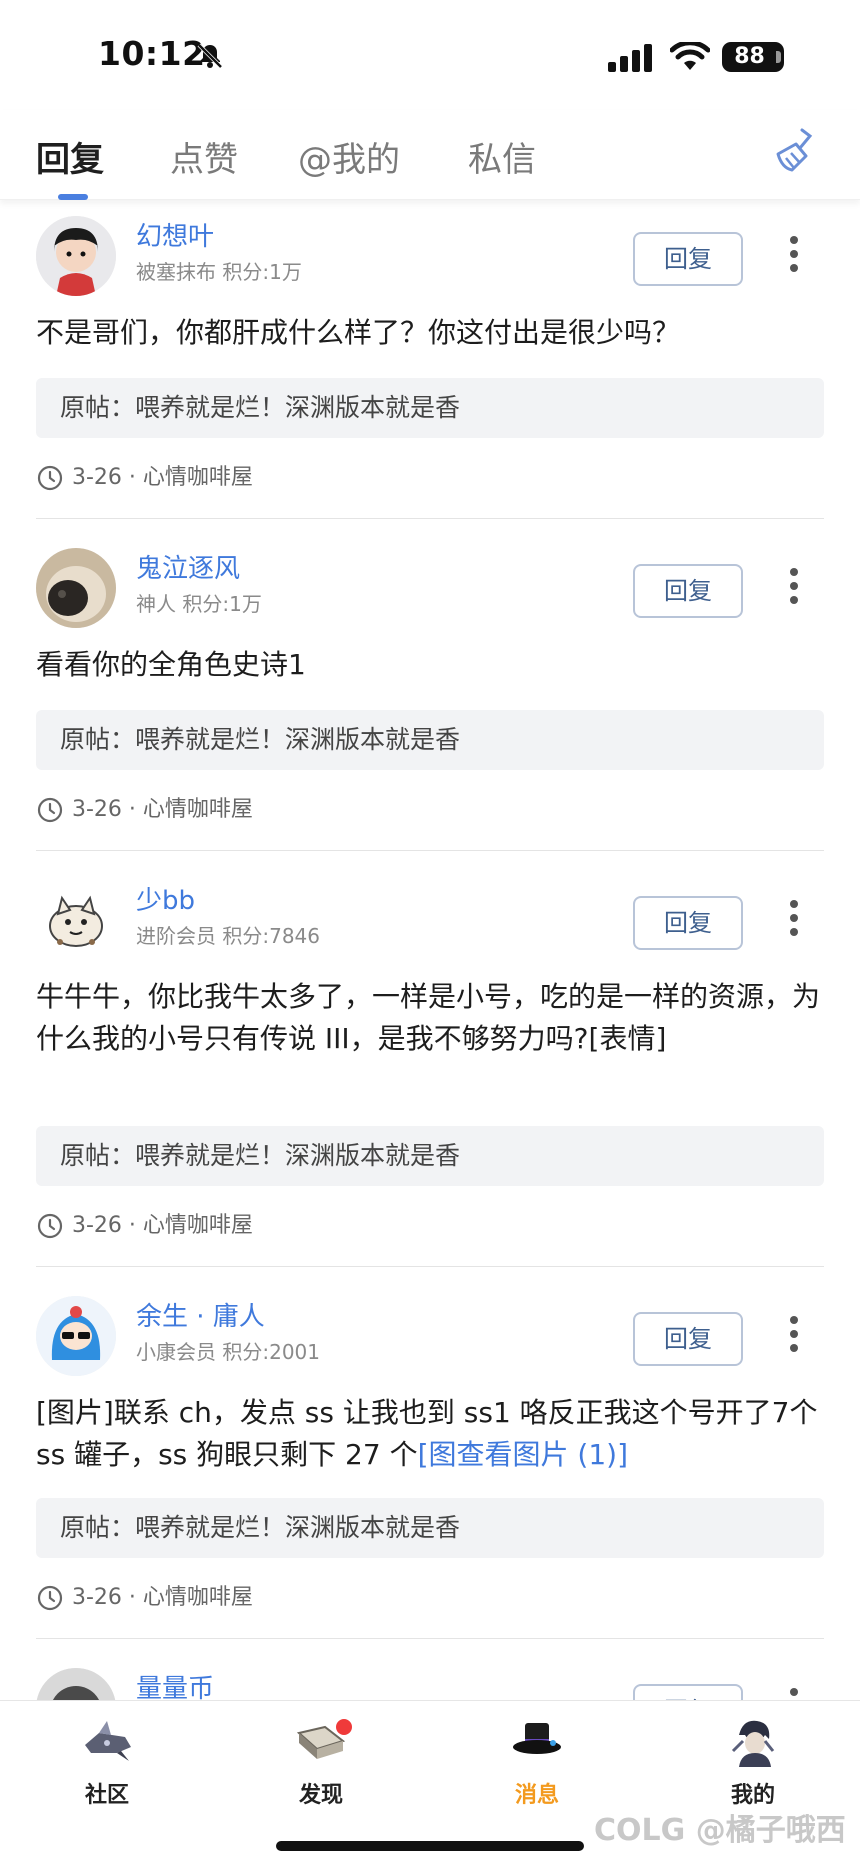  I want to click on tab-replies: 回复, so click(70, 156).